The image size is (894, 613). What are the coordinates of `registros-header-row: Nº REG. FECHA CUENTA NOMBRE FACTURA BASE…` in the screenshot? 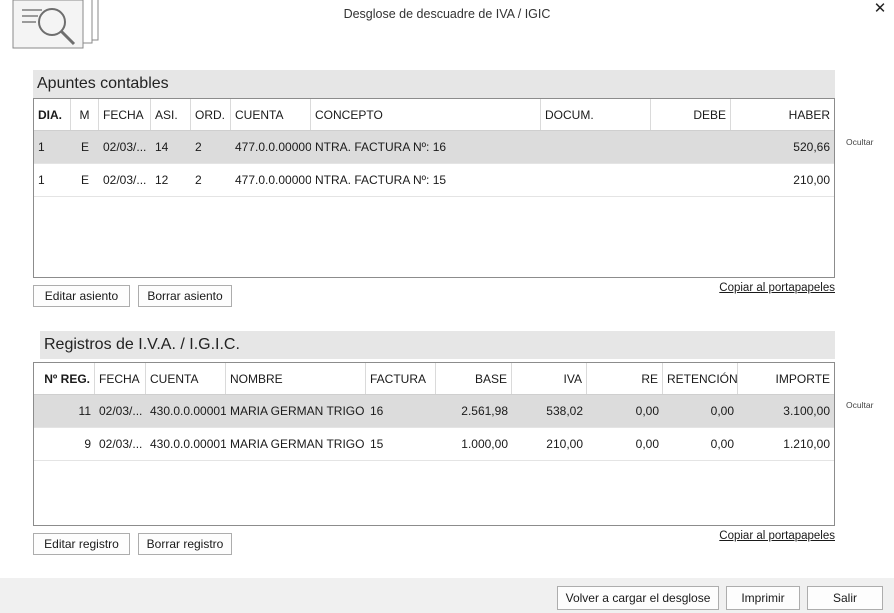 It's located at (434, 379).